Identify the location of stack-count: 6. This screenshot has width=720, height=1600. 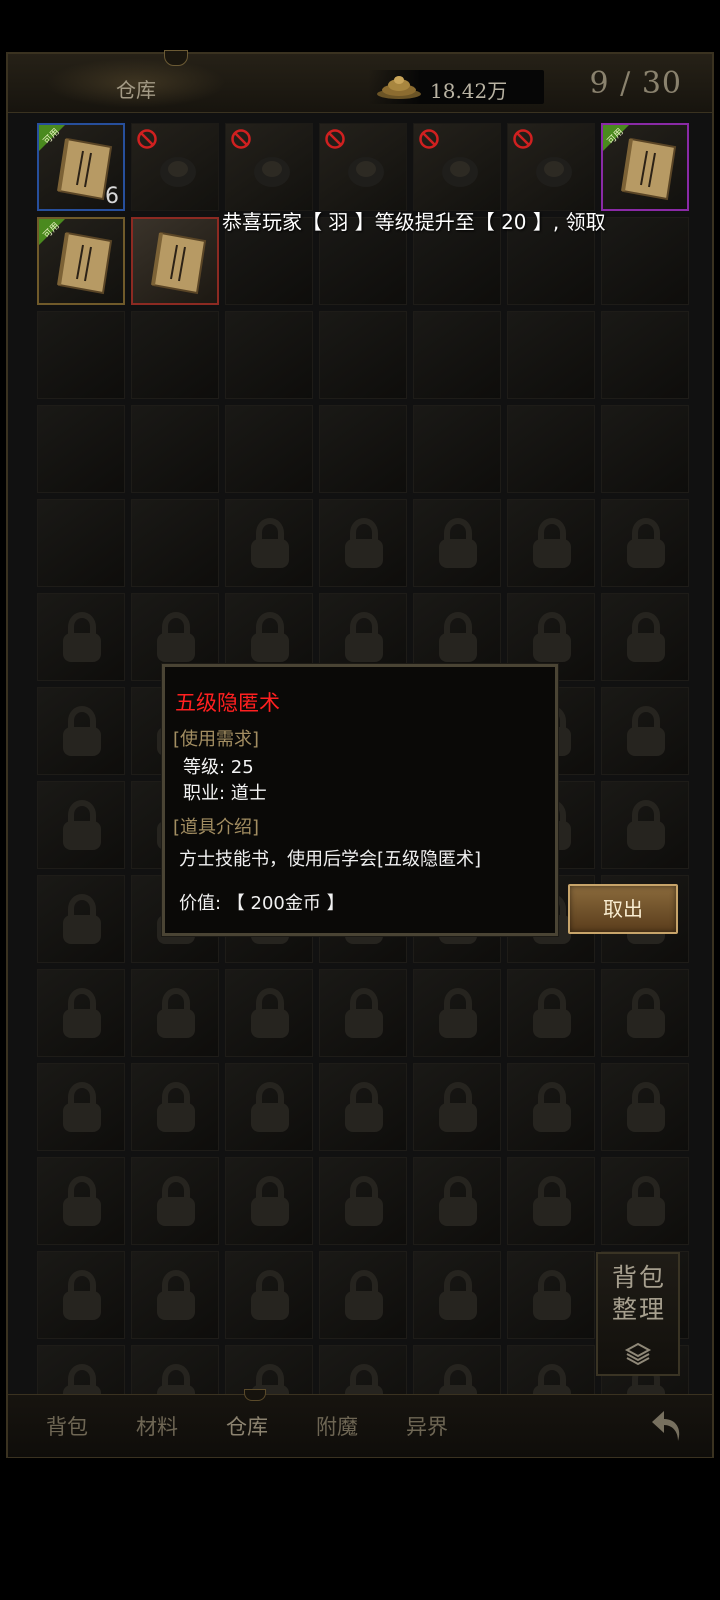
(112, 196).